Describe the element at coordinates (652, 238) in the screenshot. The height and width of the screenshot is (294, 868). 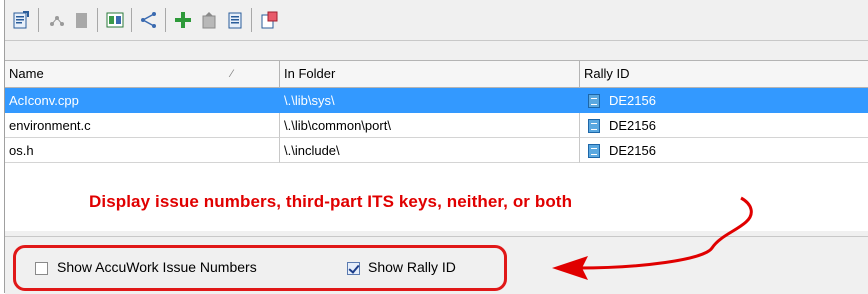
I see `annotation-arrow` at that location.